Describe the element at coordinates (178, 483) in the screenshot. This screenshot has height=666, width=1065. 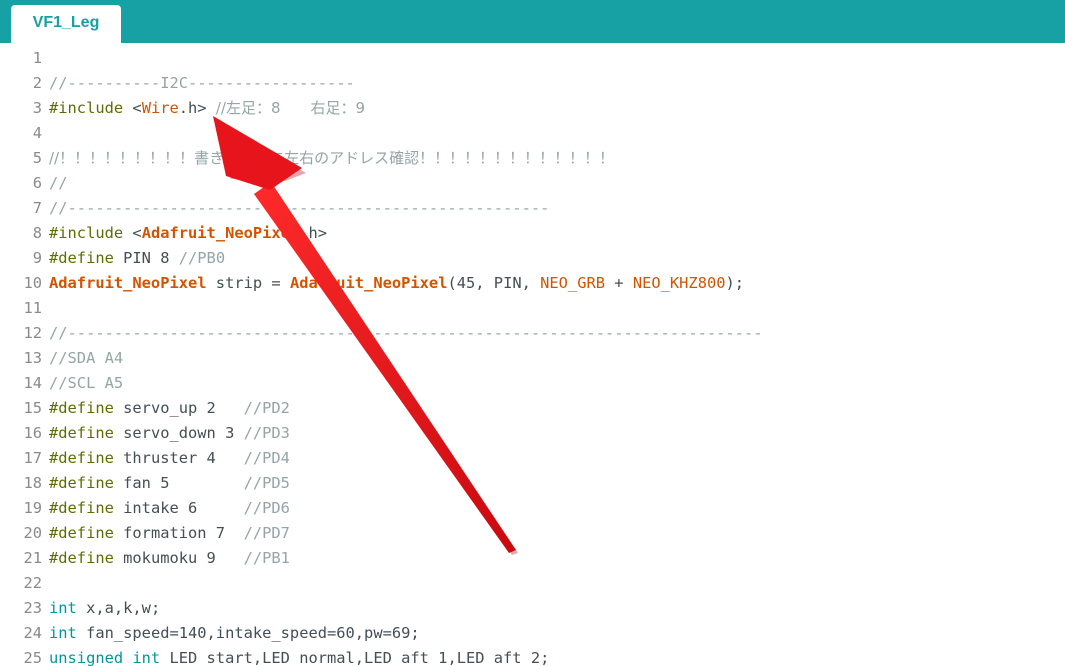
I see `code-token: fan 5` at that location.